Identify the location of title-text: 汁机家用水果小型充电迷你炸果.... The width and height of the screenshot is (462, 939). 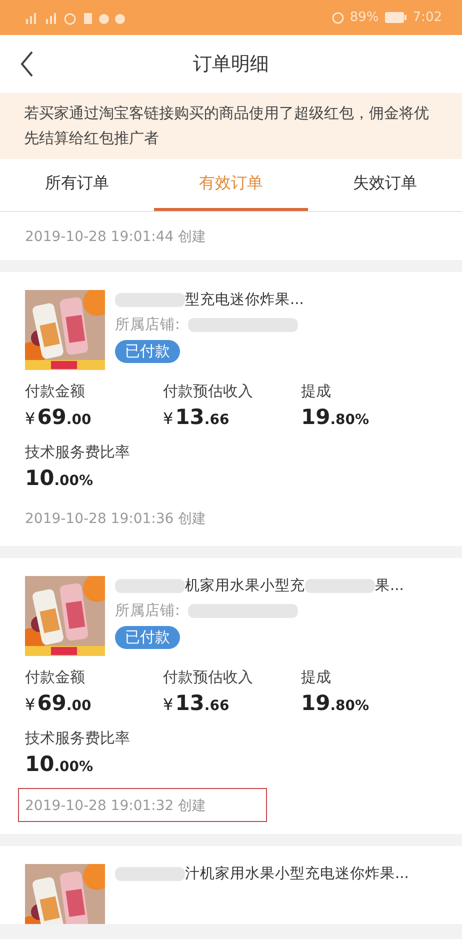
(297, 873).